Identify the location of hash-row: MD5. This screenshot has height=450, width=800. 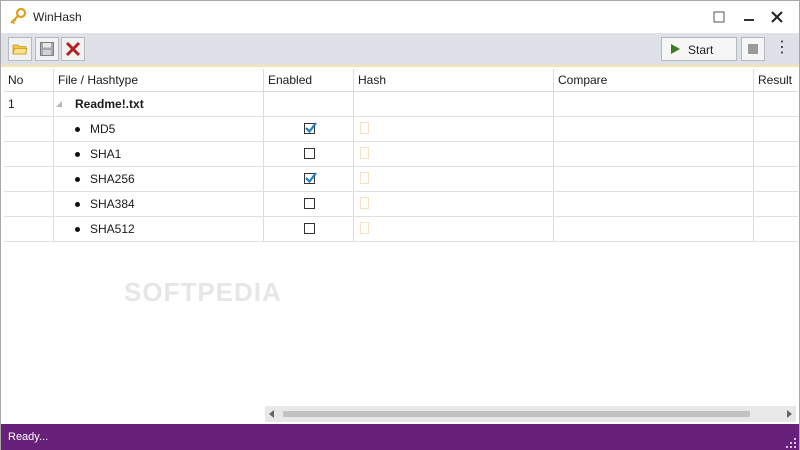
(401, 129).